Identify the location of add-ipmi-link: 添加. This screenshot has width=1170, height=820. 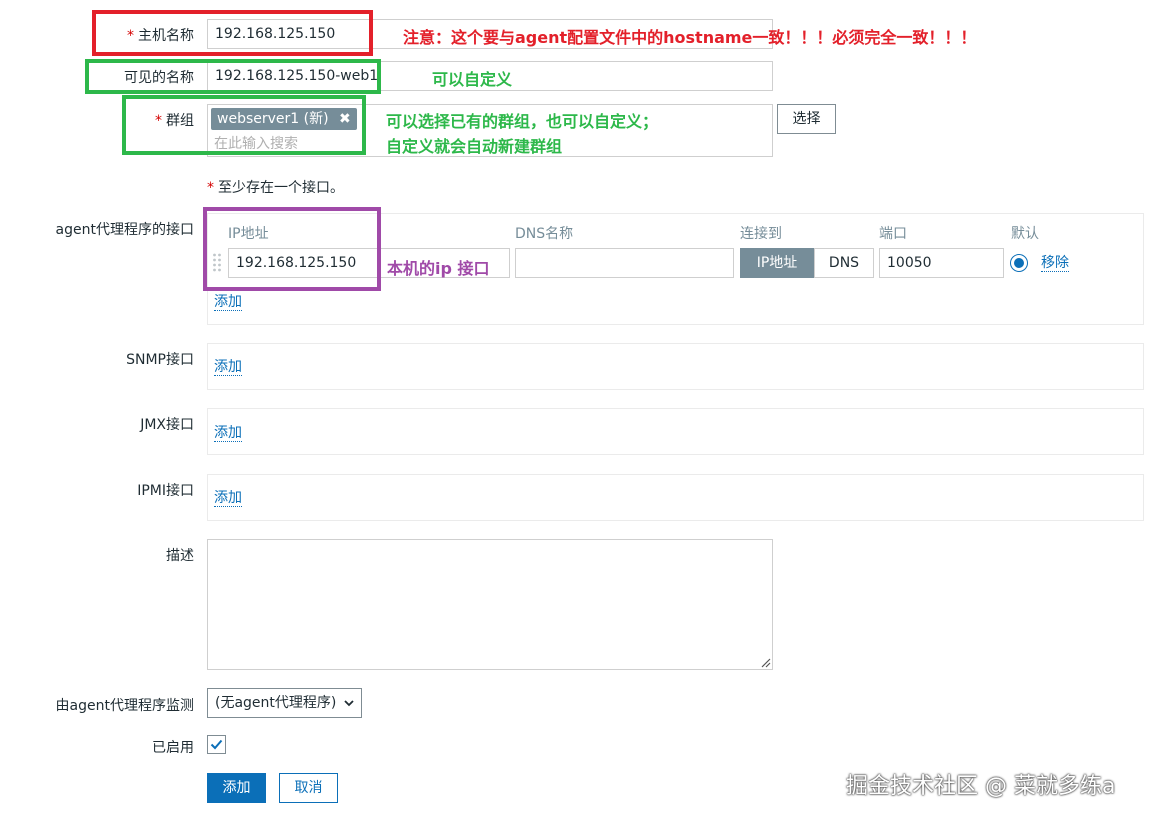
(228, 498).